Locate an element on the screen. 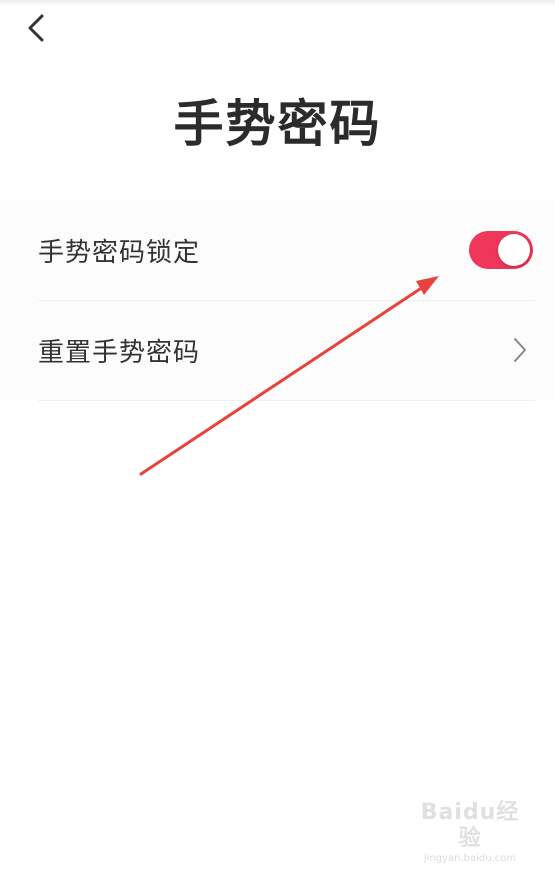 This screenshot has width=555, height=870. watermark-url: jingyan.baidu.com is located at coordinates (470, 858).